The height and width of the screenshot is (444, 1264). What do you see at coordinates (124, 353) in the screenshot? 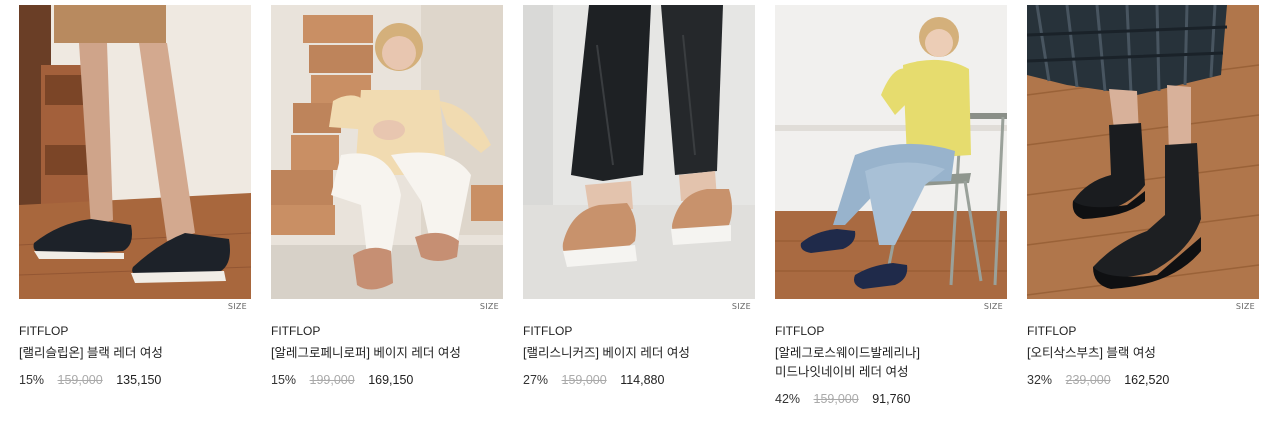
I see `product-name: [랠리슬립온] 블랙 레더 여성` at bounding box center [124, 353].